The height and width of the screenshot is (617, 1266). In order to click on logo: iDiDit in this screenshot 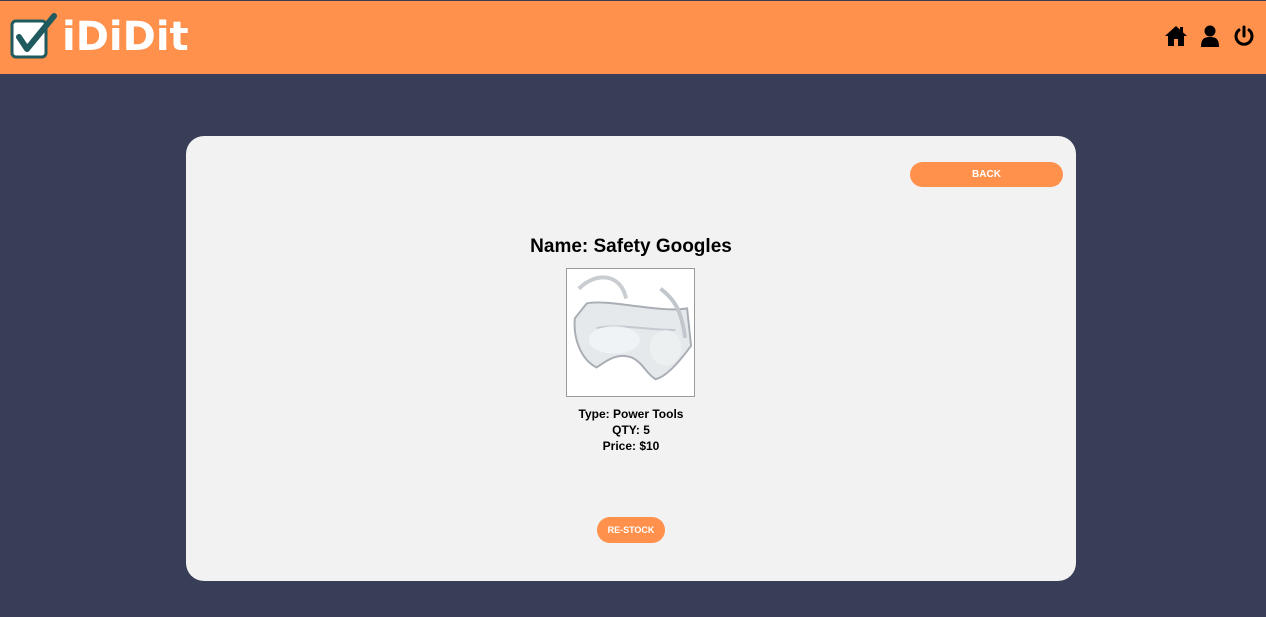, I will do `click(99, 37)`.